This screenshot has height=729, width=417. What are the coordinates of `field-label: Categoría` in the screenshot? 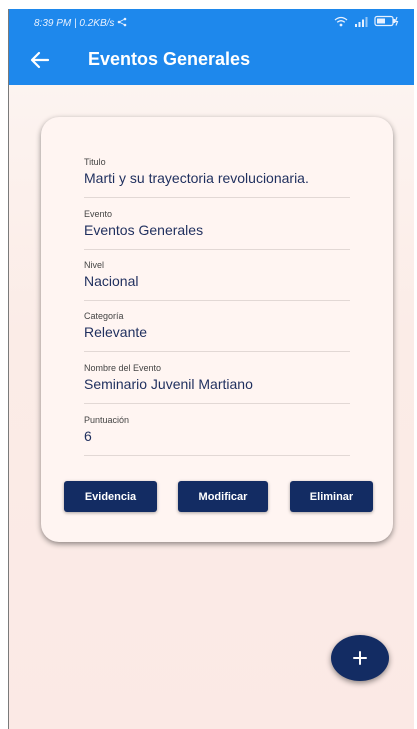 It's located at (104, 316).